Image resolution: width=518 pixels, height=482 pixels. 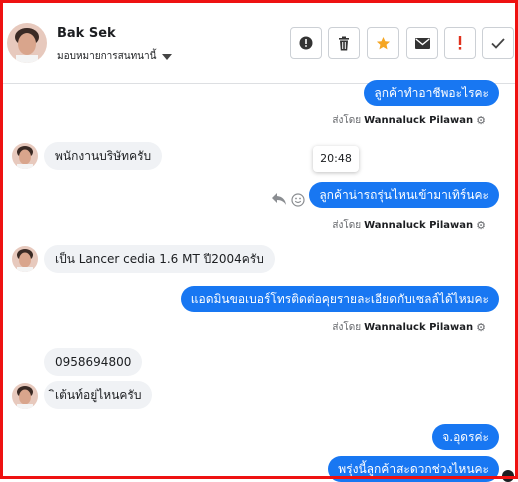 I want to click on message-text: พรุ่งนี้ลูกค้าสะดวกช่วงไหนคะ, so click(x=413, y=469).